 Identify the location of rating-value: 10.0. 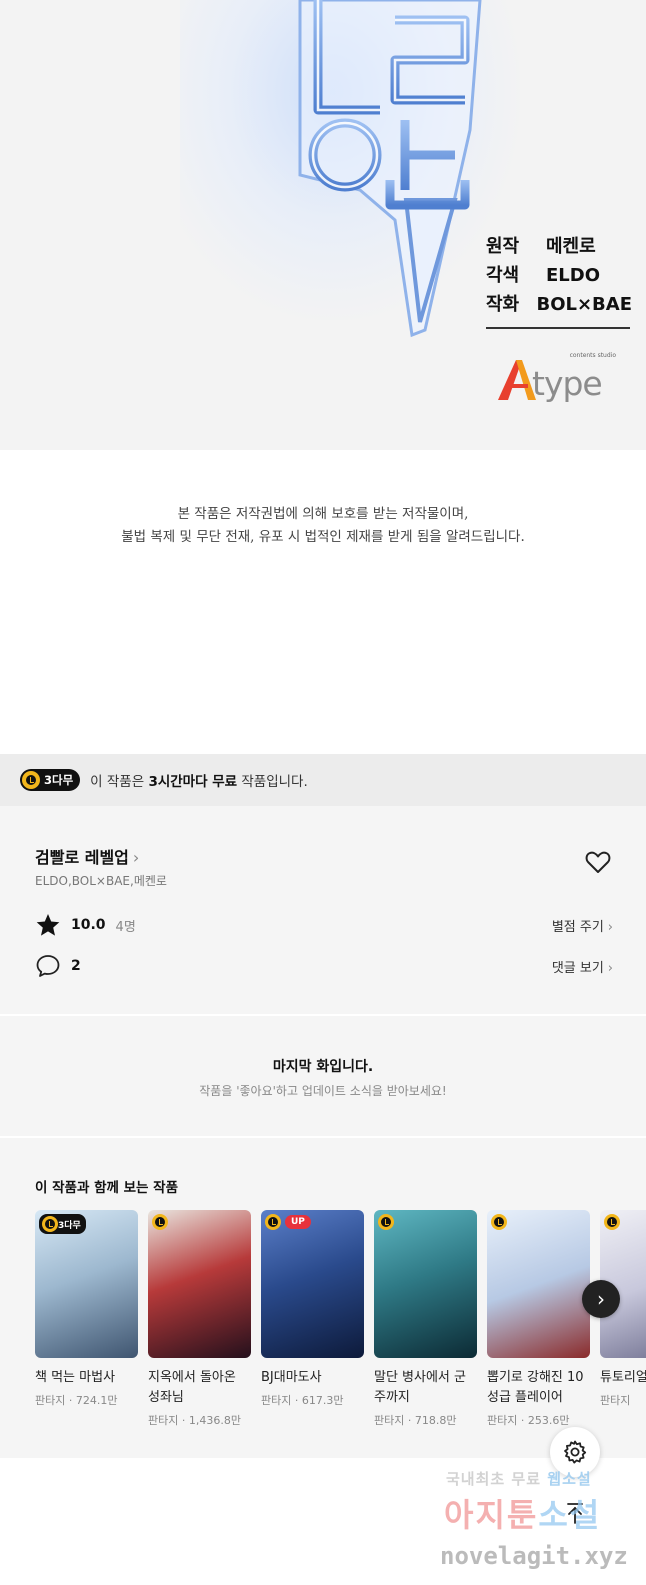
(88, 925).